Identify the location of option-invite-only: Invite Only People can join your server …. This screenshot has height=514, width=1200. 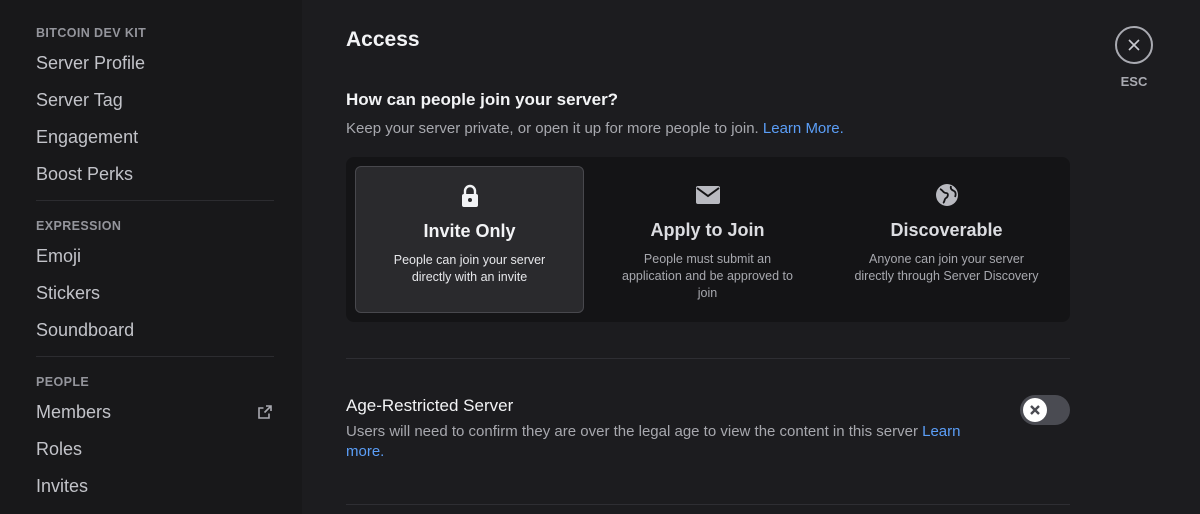
(469, 239).